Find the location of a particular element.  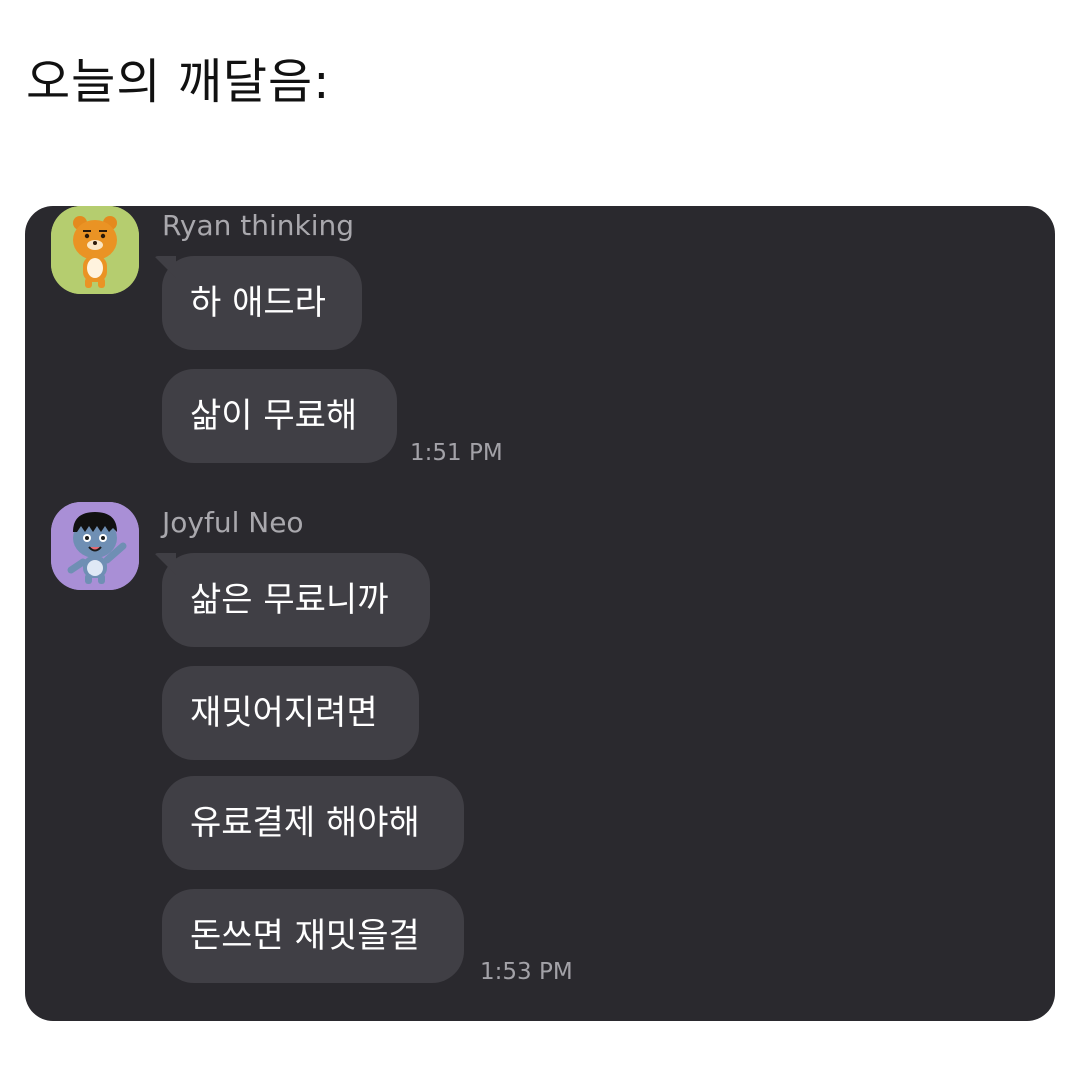

sender-name: Joyful Neo is located at coordinates (233, 522).